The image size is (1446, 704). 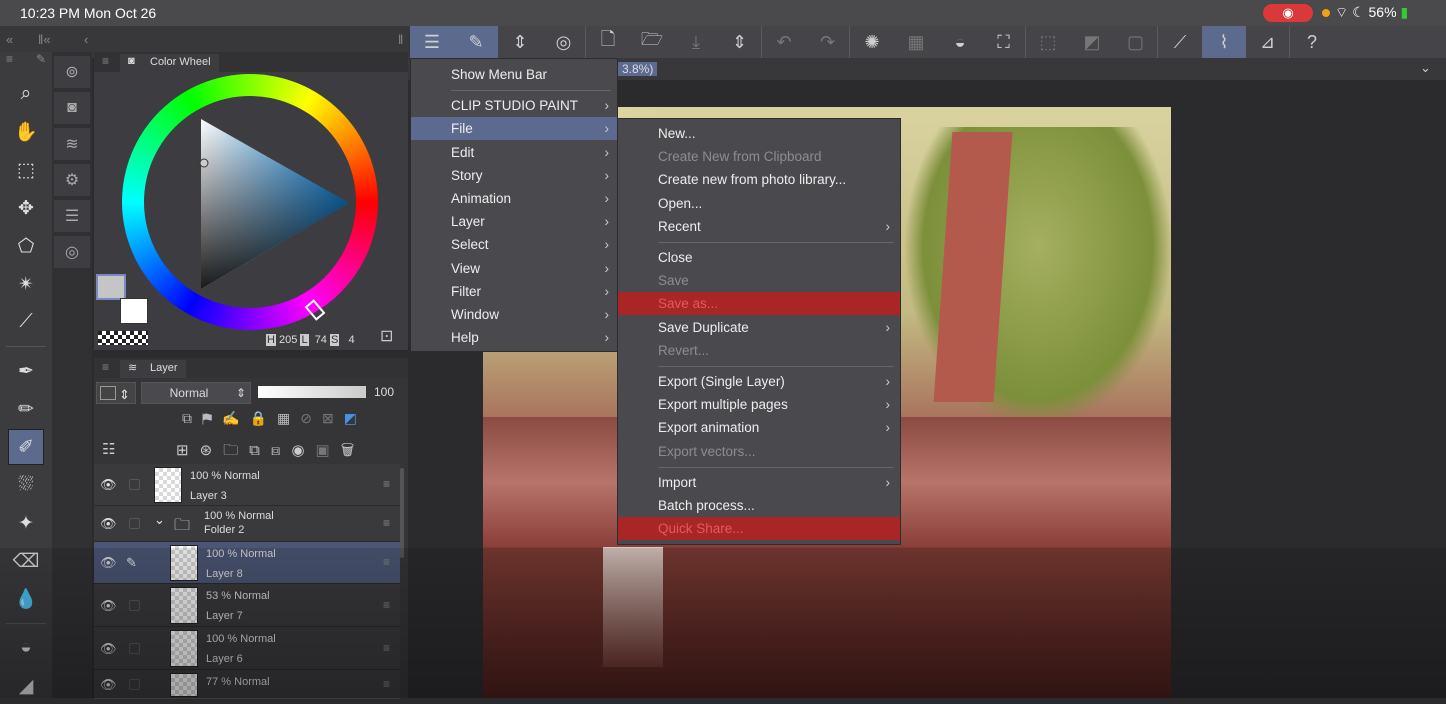 I want to click on menu-item-file: File ›, so click(x=514, y=129).